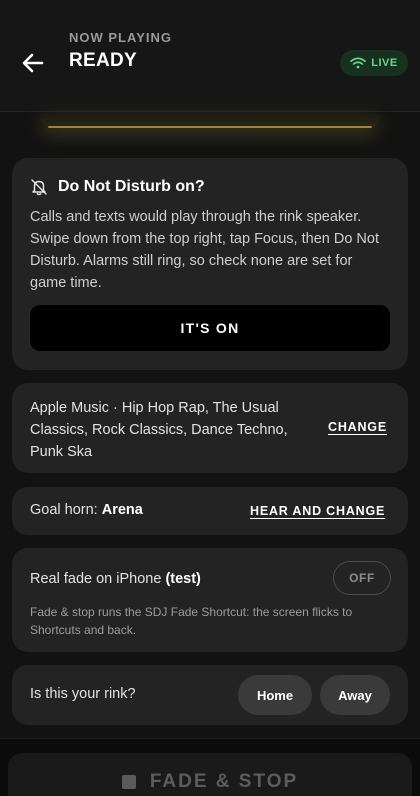 This screenshot has width=420, height=796. I want to click on arrow-left-icon, so click(33, 63).